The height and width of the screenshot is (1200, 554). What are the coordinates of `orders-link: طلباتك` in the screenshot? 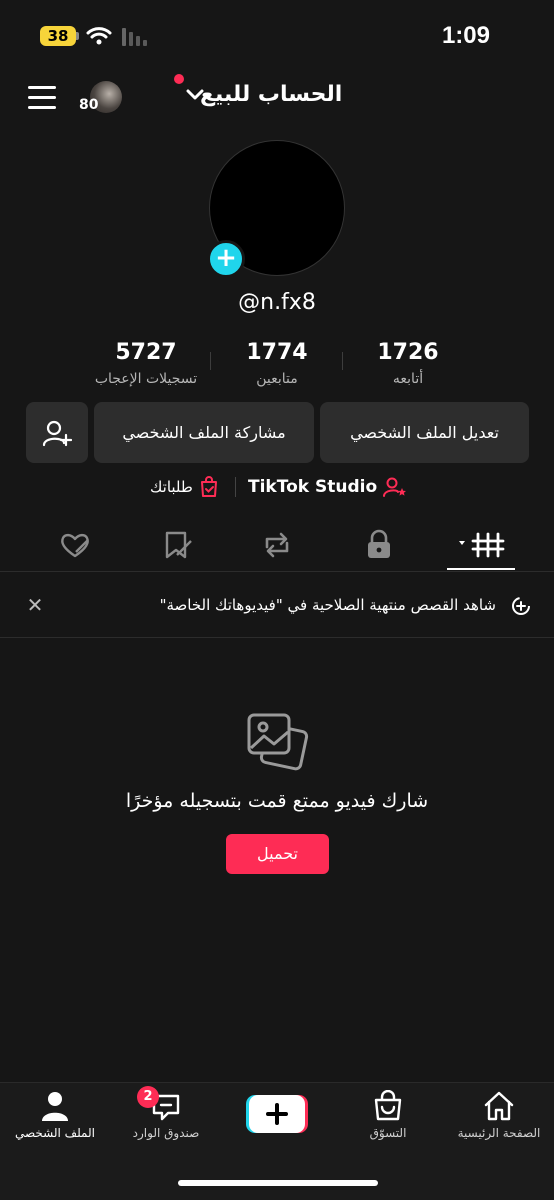 It's located at (184, 487).